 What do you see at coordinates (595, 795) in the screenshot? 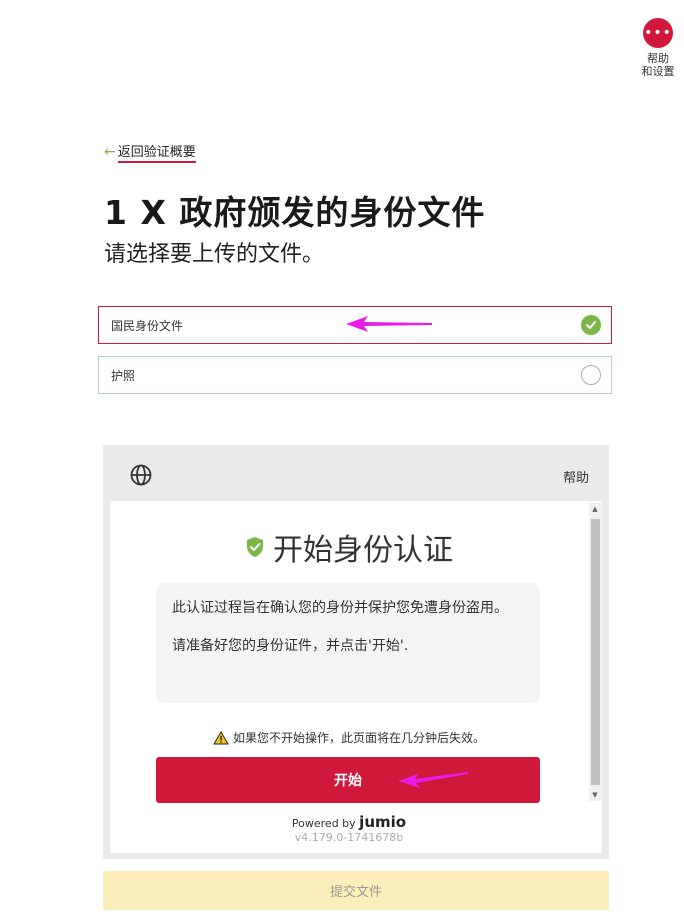
I see `scroll-down-icon: ▼` at bounding box center [595, 795].